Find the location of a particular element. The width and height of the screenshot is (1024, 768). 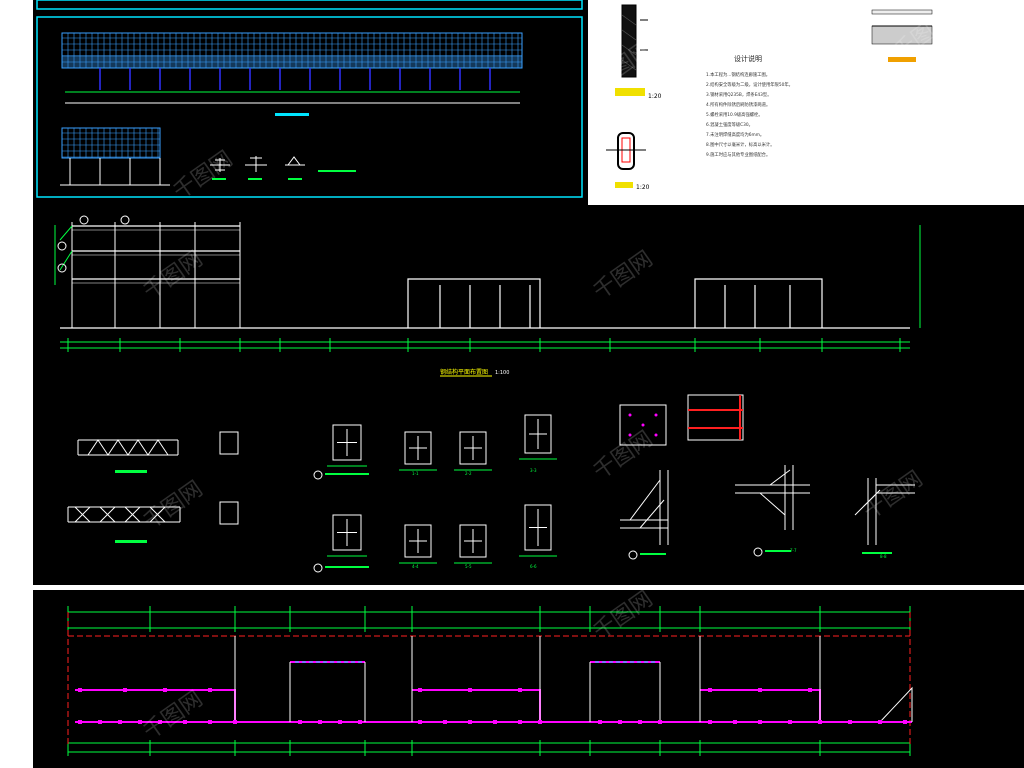

section-label: 2-2 is located at coordinates (468, 473).